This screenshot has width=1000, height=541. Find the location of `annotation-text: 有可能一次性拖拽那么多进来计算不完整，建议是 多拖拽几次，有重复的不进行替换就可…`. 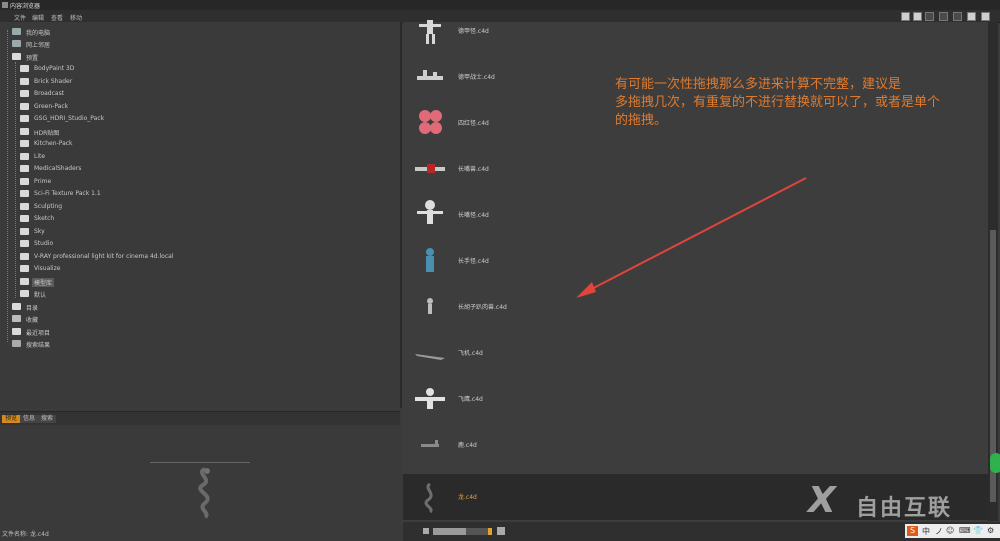

annotation-text: 有可能一次性拖拽那么多进来计算不完整，建议是 多拖拽几次，有重复的不进行替换就可… is located at coordinates (778, 102).